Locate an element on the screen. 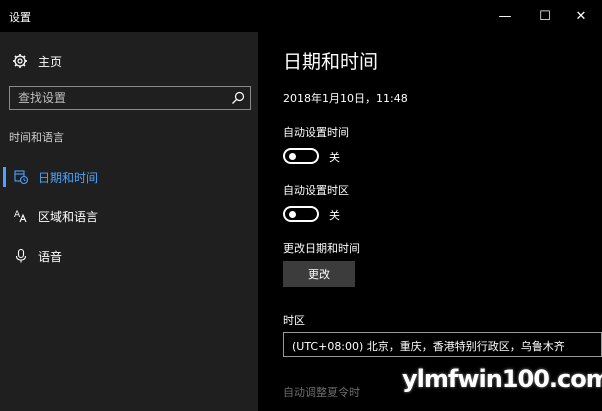 The height and width of the screenshot is (411, 602). page-title: 日期和时间 is located at coordinates (331, 62).